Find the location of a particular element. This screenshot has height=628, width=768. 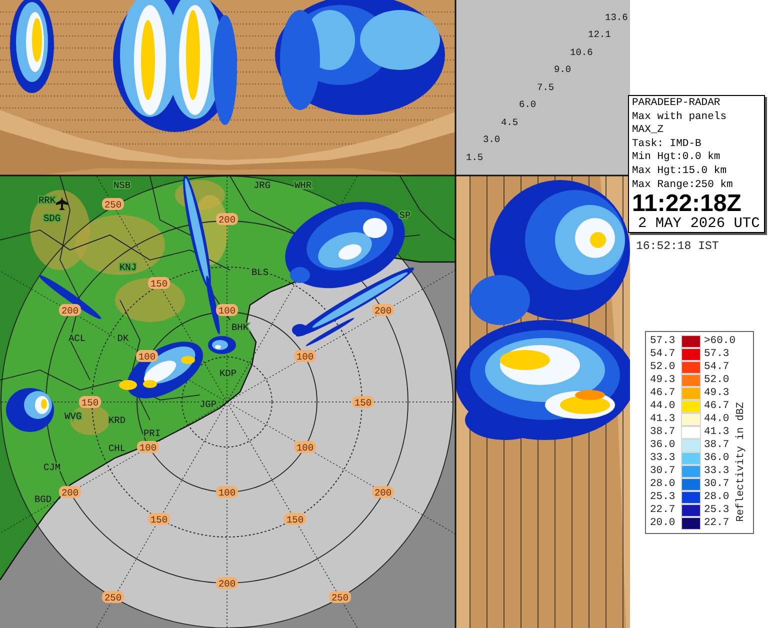

height-label: 3.0 is located at coordinates (491, 139).